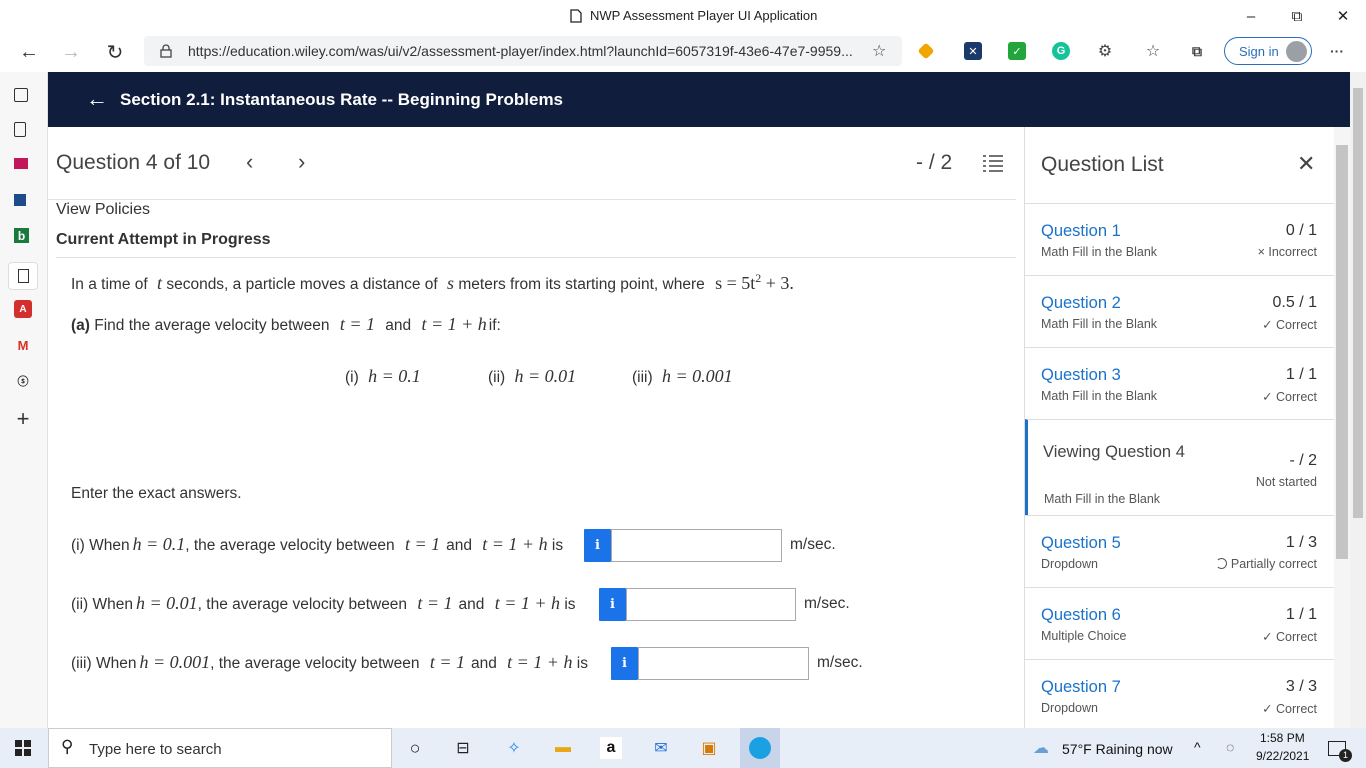 The width and height of the screenshot is (1366, 768). Describe the element at coordinates (23, 309) in the screenshot. I see `app-a-icon: A` at that location.